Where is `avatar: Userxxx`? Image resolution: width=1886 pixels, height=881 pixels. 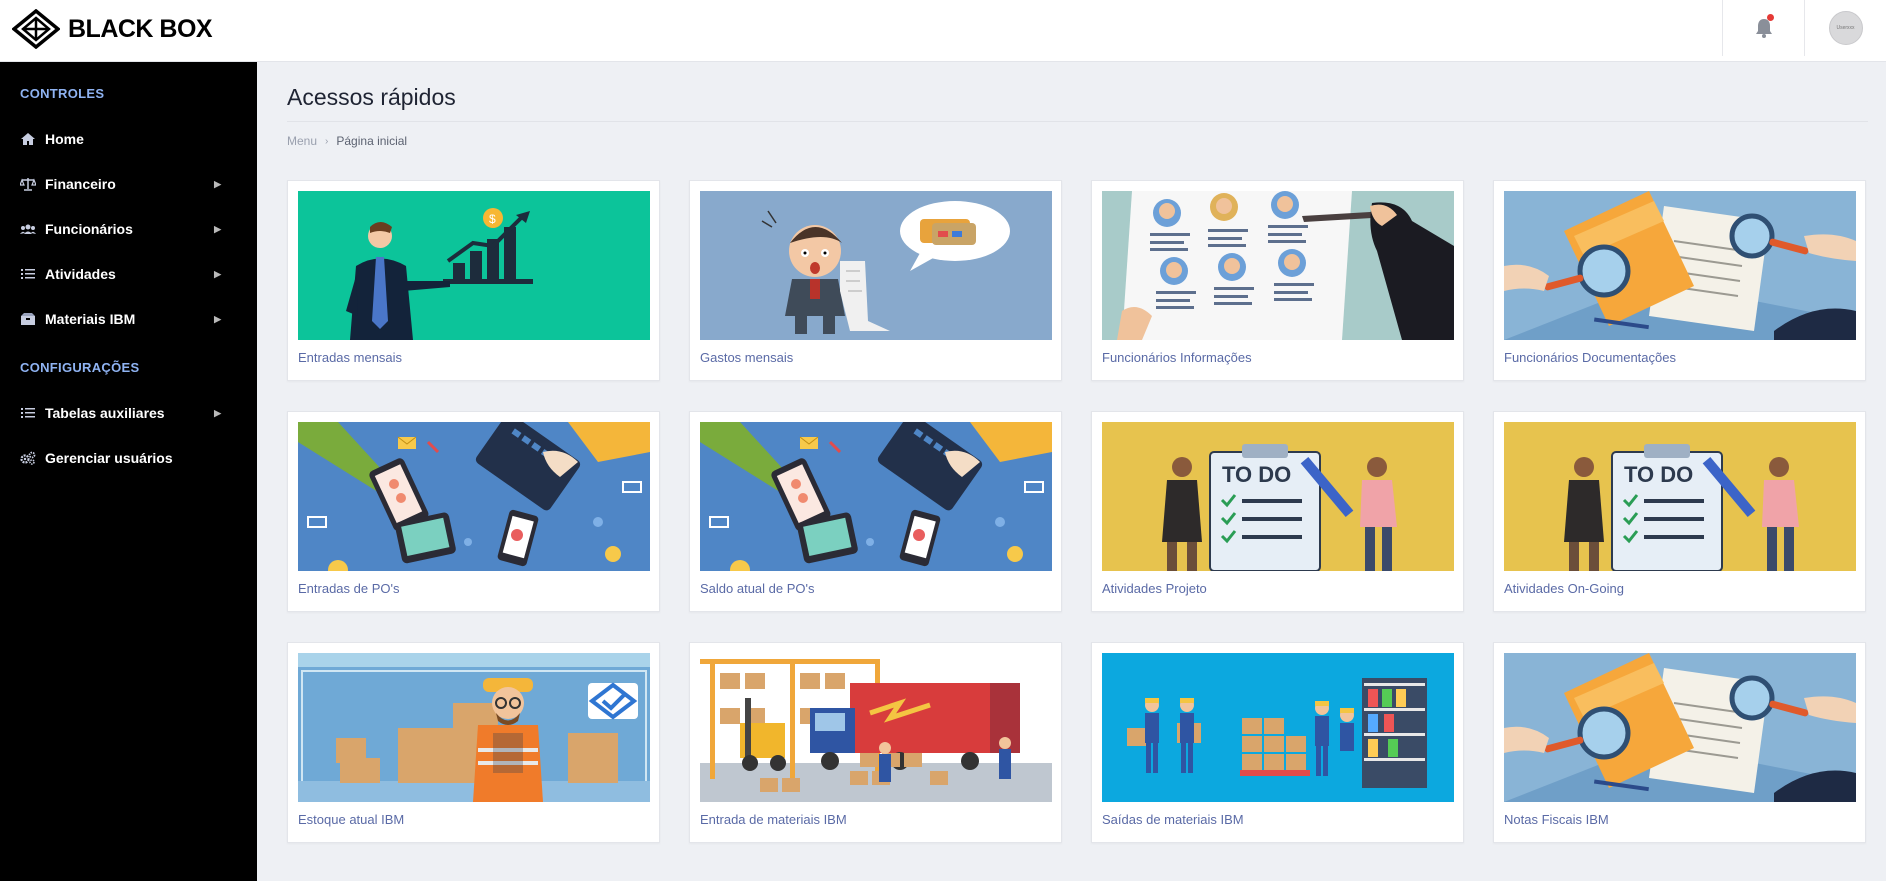 avatar: Userxxx is located at coordinates (1845, 28).